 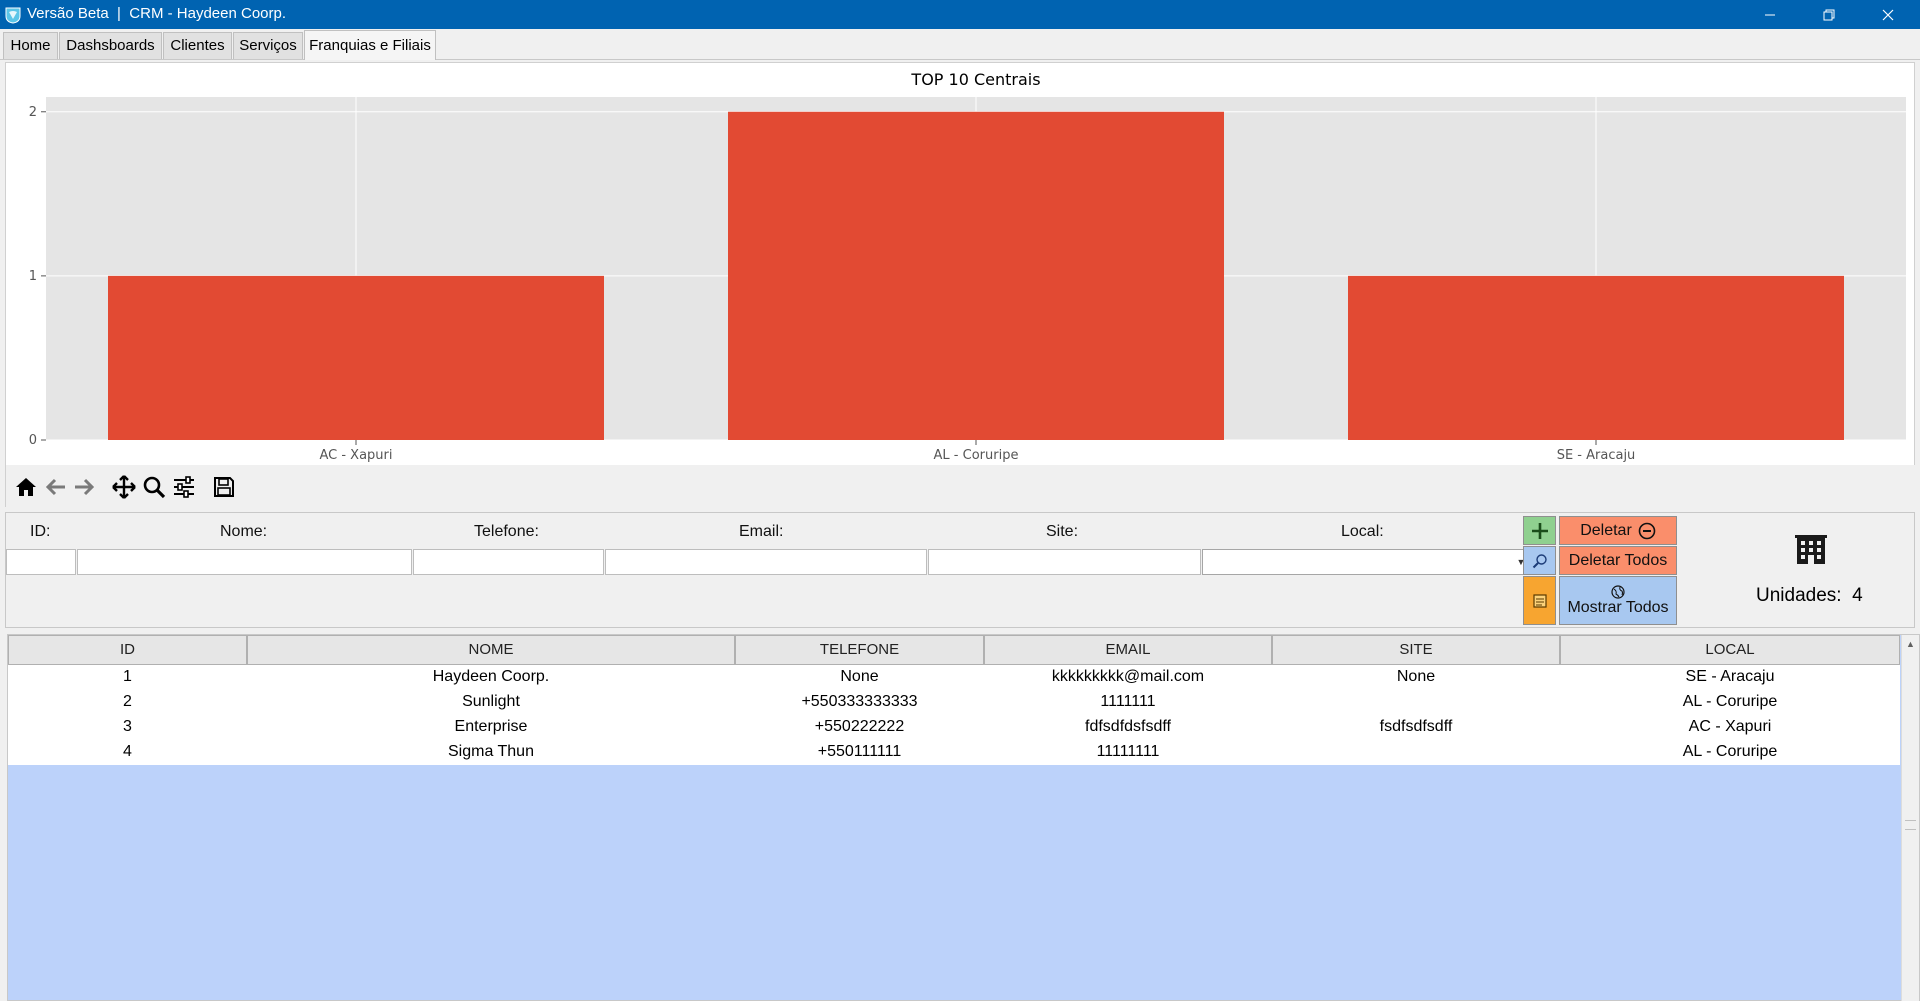 What do you see at coordinates (1416, 726) in the screenshot?
I see `cell-site: fsdfsdfsdff` at bounding box center [1416, 726].